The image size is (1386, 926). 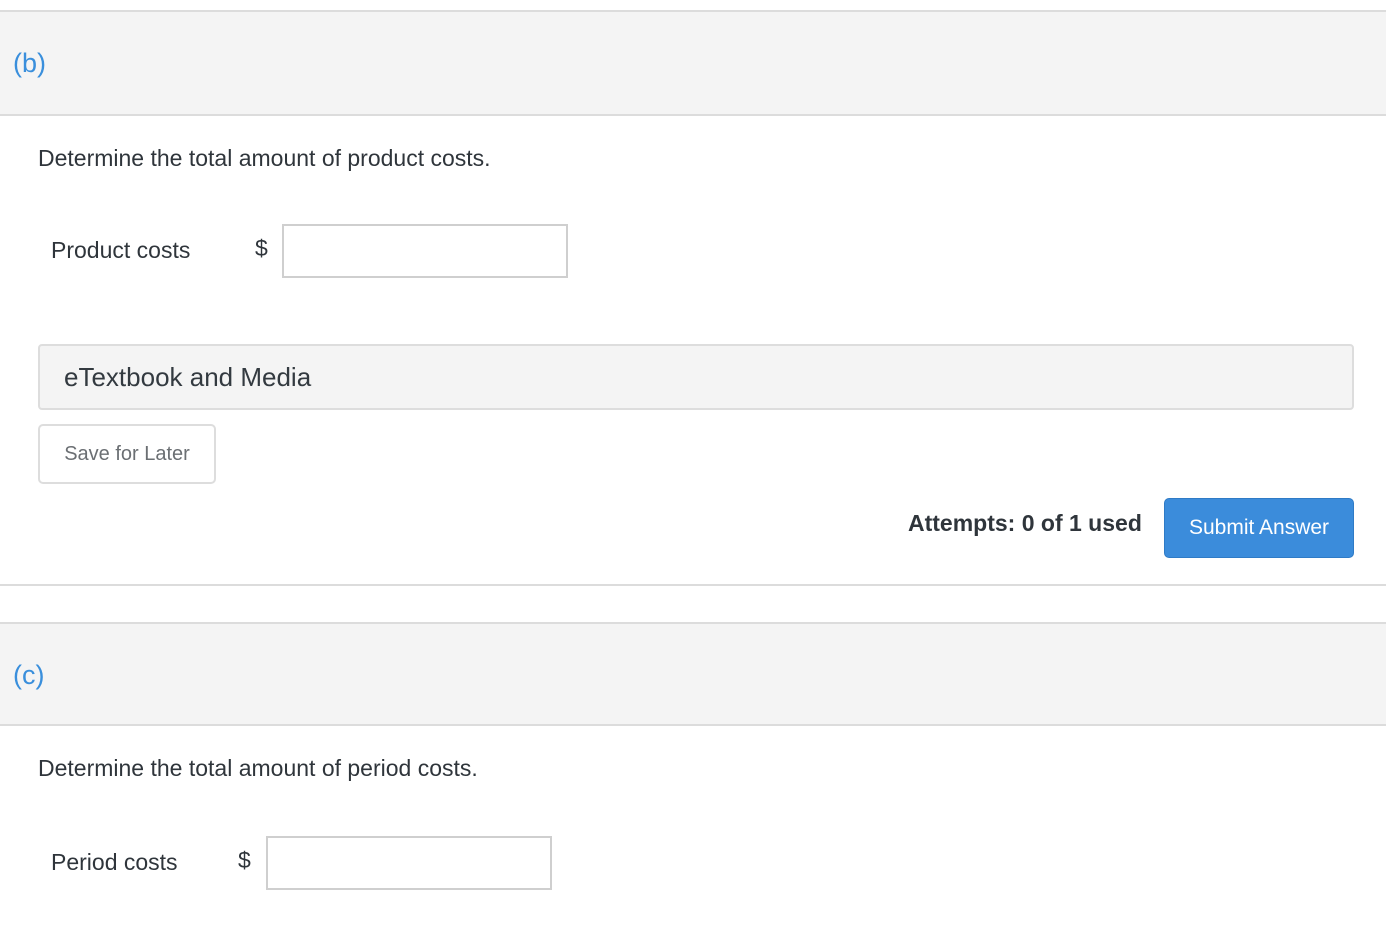 What do you see at coordinates (1025, 523) in the screenshot?
I see `attempts-counter: Attempts: 0 of 1 used` at bounding box center [1025, 523].